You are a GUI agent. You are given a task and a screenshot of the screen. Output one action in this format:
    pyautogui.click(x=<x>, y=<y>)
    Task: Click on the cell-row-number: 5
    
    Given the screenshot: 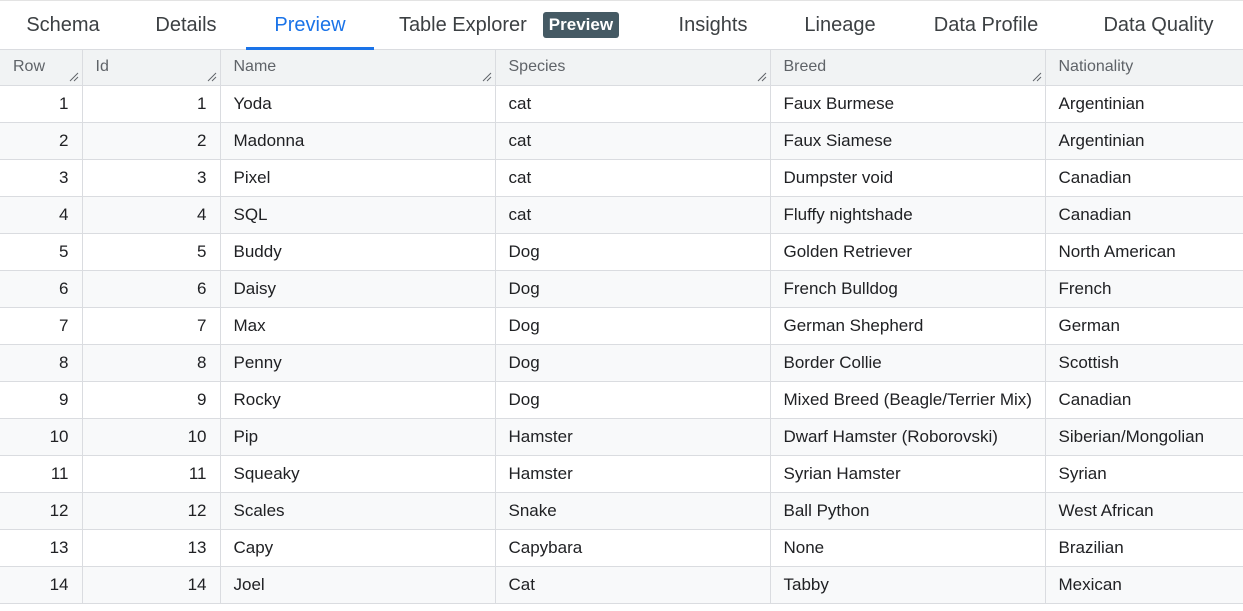 What is the action you would take?
    pyautogui.click(x=41, y=252)
    